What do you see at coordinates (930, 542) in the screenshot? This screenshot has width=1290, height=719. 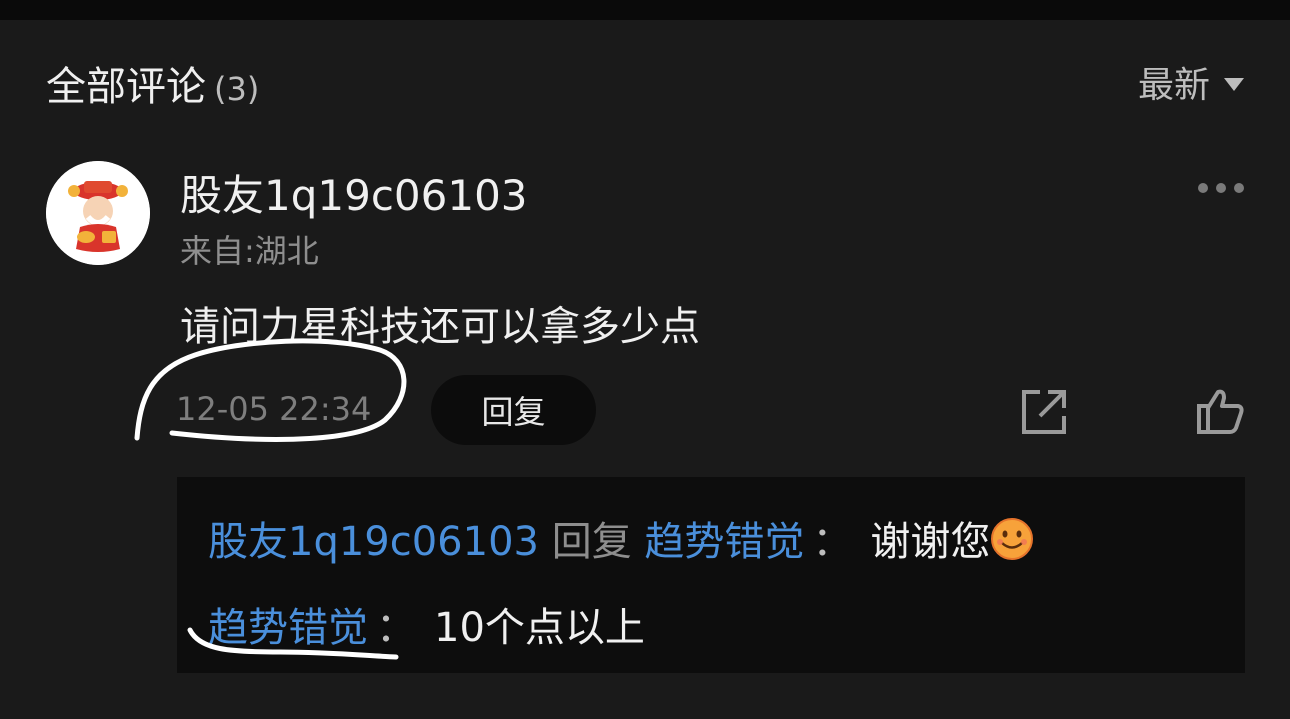 I see `reply-text: 谢谢您` at bounding box center [930, 542].